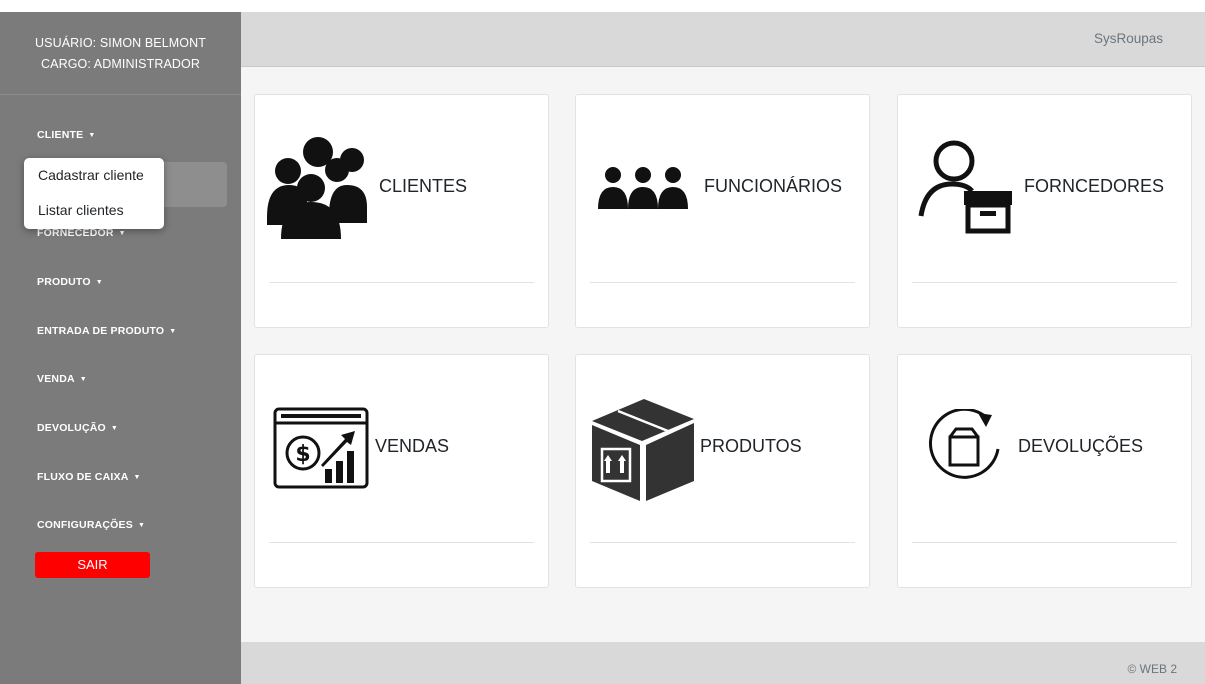 The height and width of the screenshot is (684, 1205). I want to click on sidebar-item-label: DEVOLUÇÃO, so click(71, 428).